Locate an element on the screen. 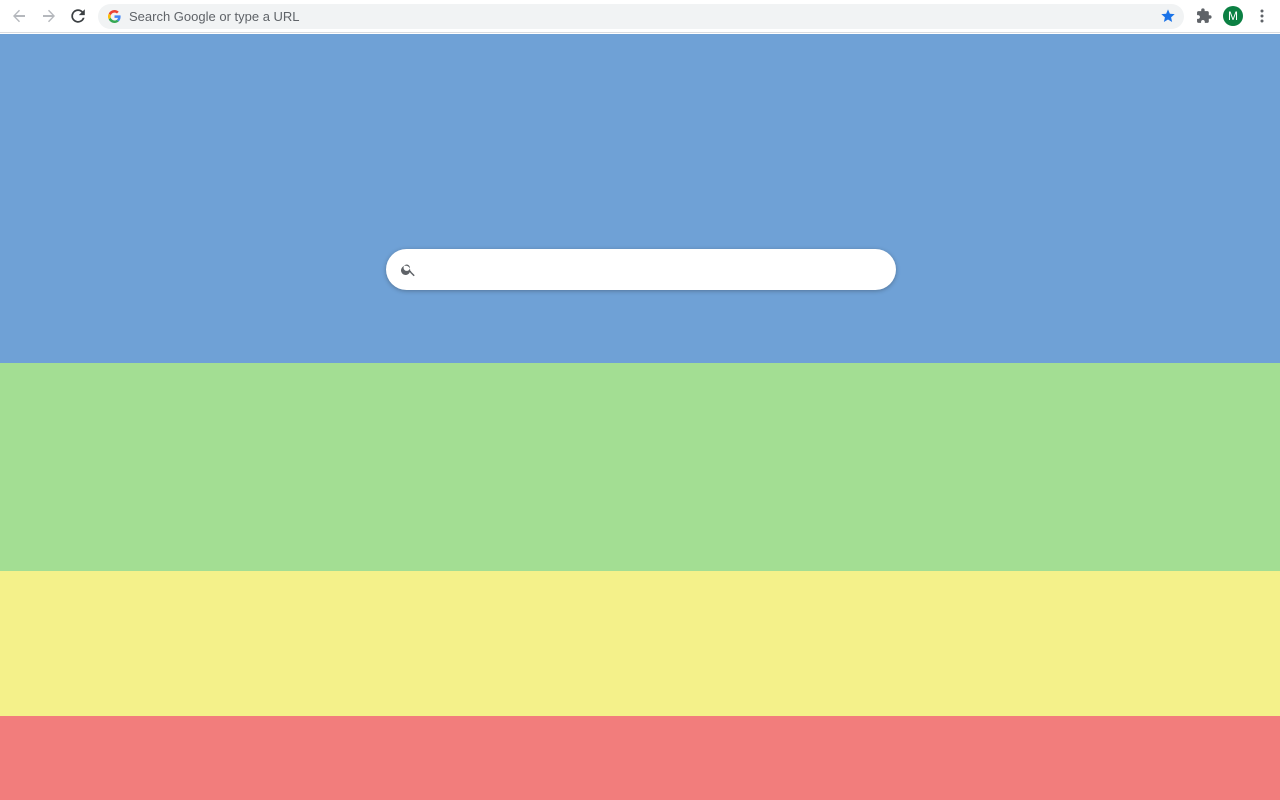  puzzle-icon is located at coordinates (1204, 16).